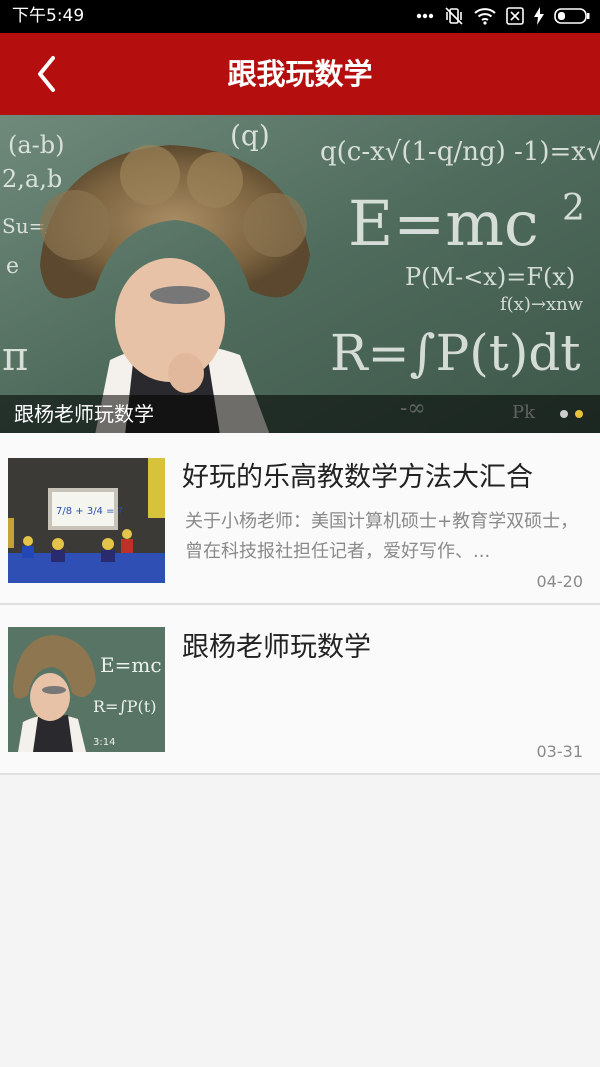  I want to click on carousel-dot, so click(564, 414).